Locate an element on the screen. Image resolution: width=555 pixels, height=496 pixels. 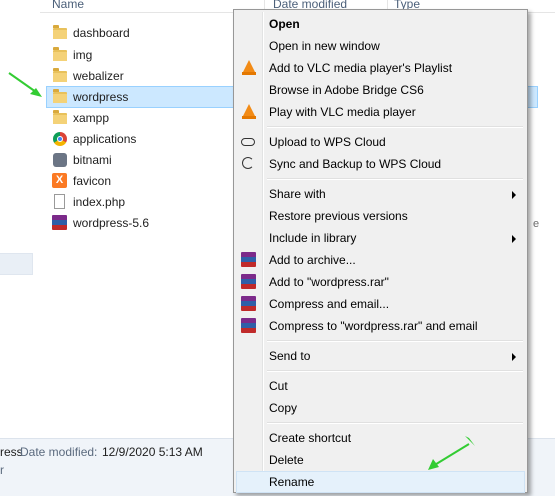
sync-icon is located at coordinates (249, 164).